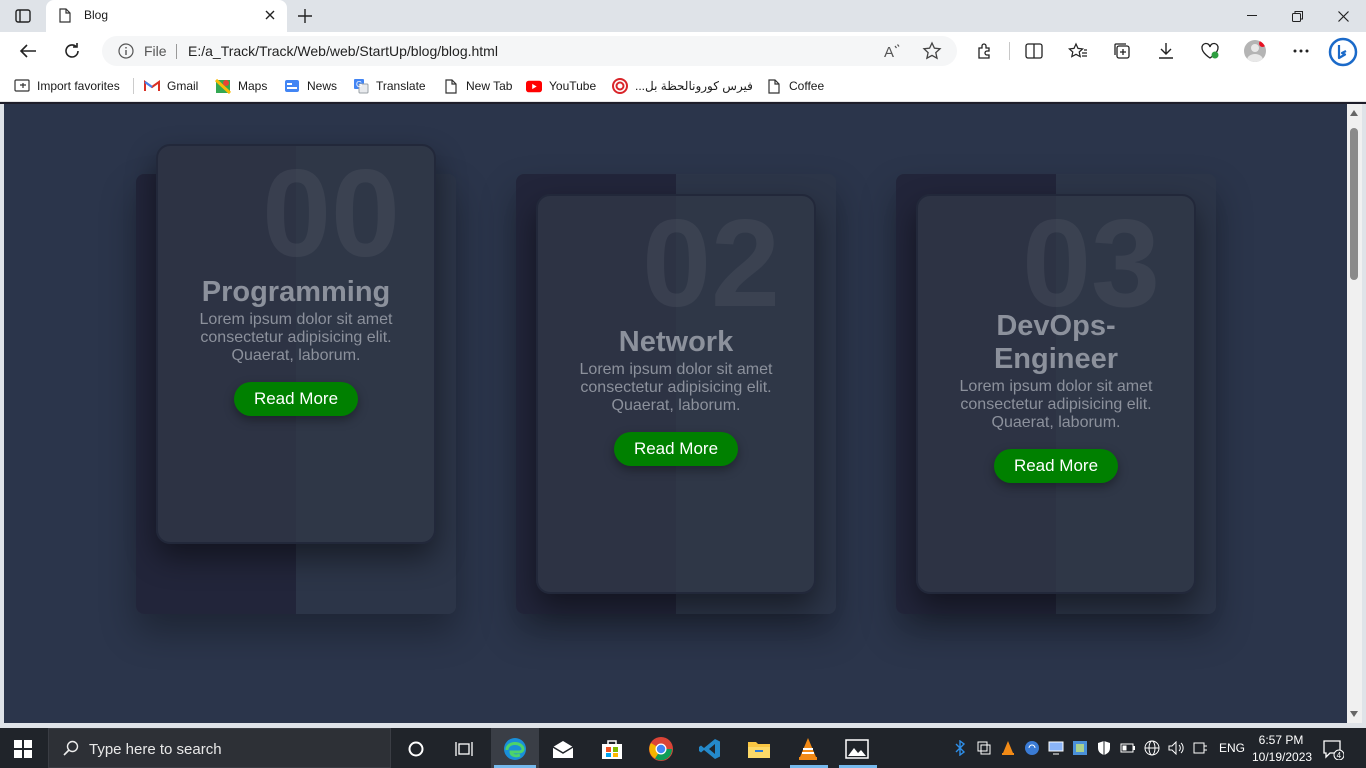  What do you see at coordinates (1008, 748) in the screenshot?
I see `vlc-tray-icon` at bounding box center [1008, 748].